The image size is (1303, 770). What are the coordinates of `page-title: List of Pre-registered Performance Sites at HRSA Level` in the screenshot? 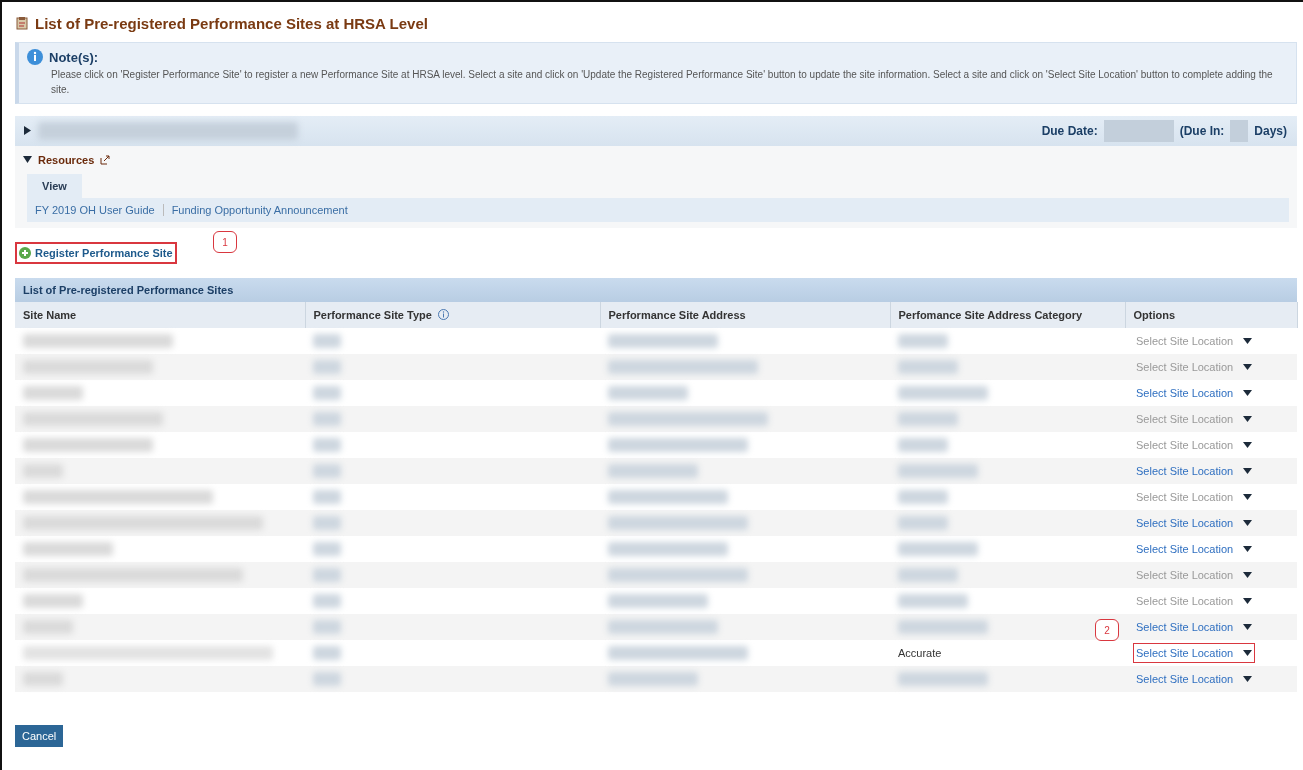 It's located at (231, 23).